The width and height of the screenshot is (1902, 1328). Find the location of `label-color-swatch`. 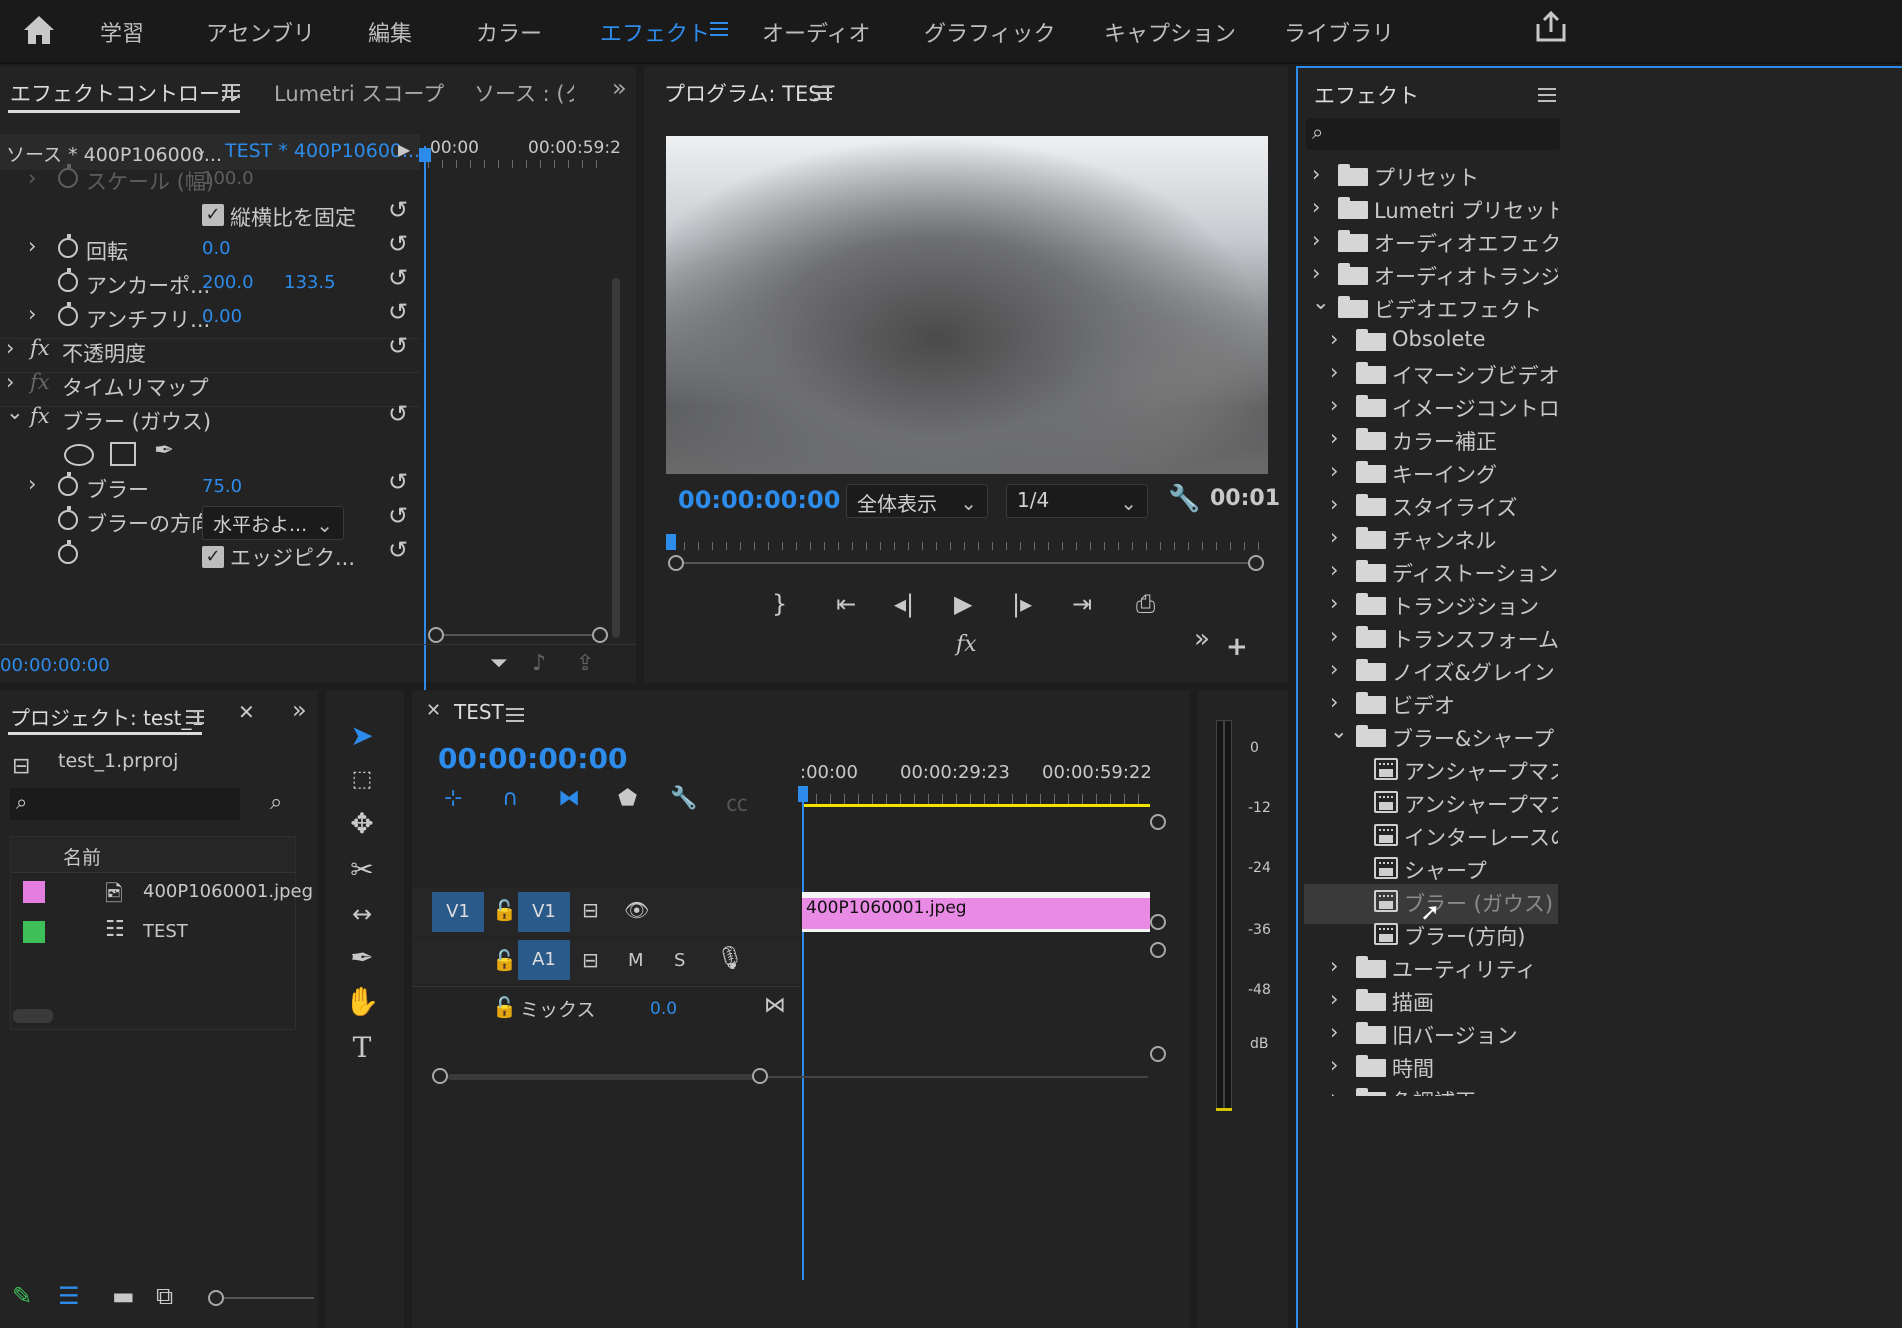

label-color-swatch is located at coordinates (34, 892).